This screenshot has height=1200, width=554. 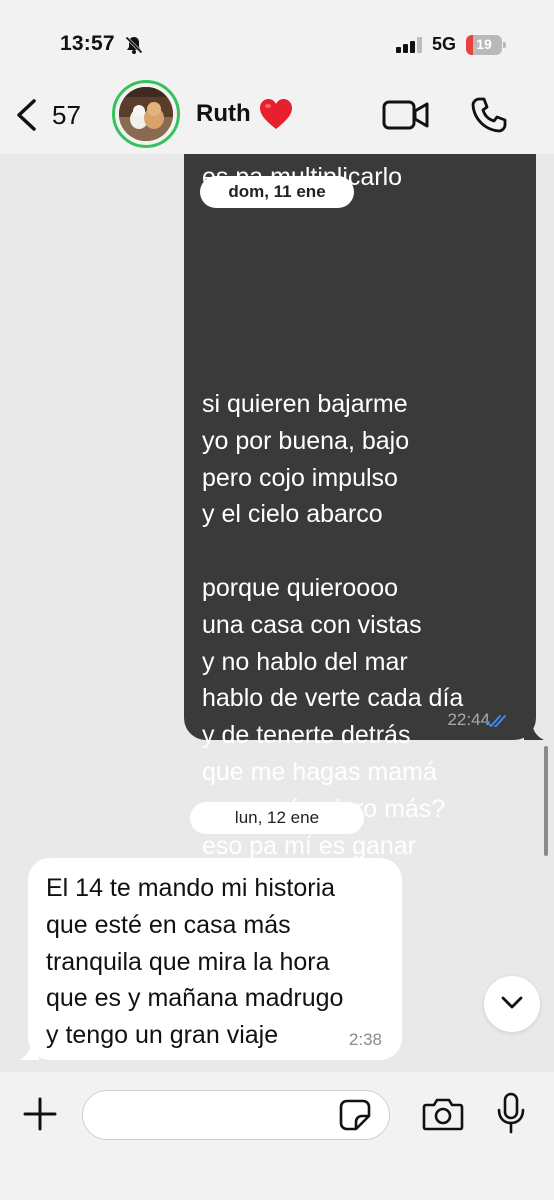 What do you see at coordinates (277, 1136) in the screenshot?
I see `composer-bar` at bounding box center [277, 1136].